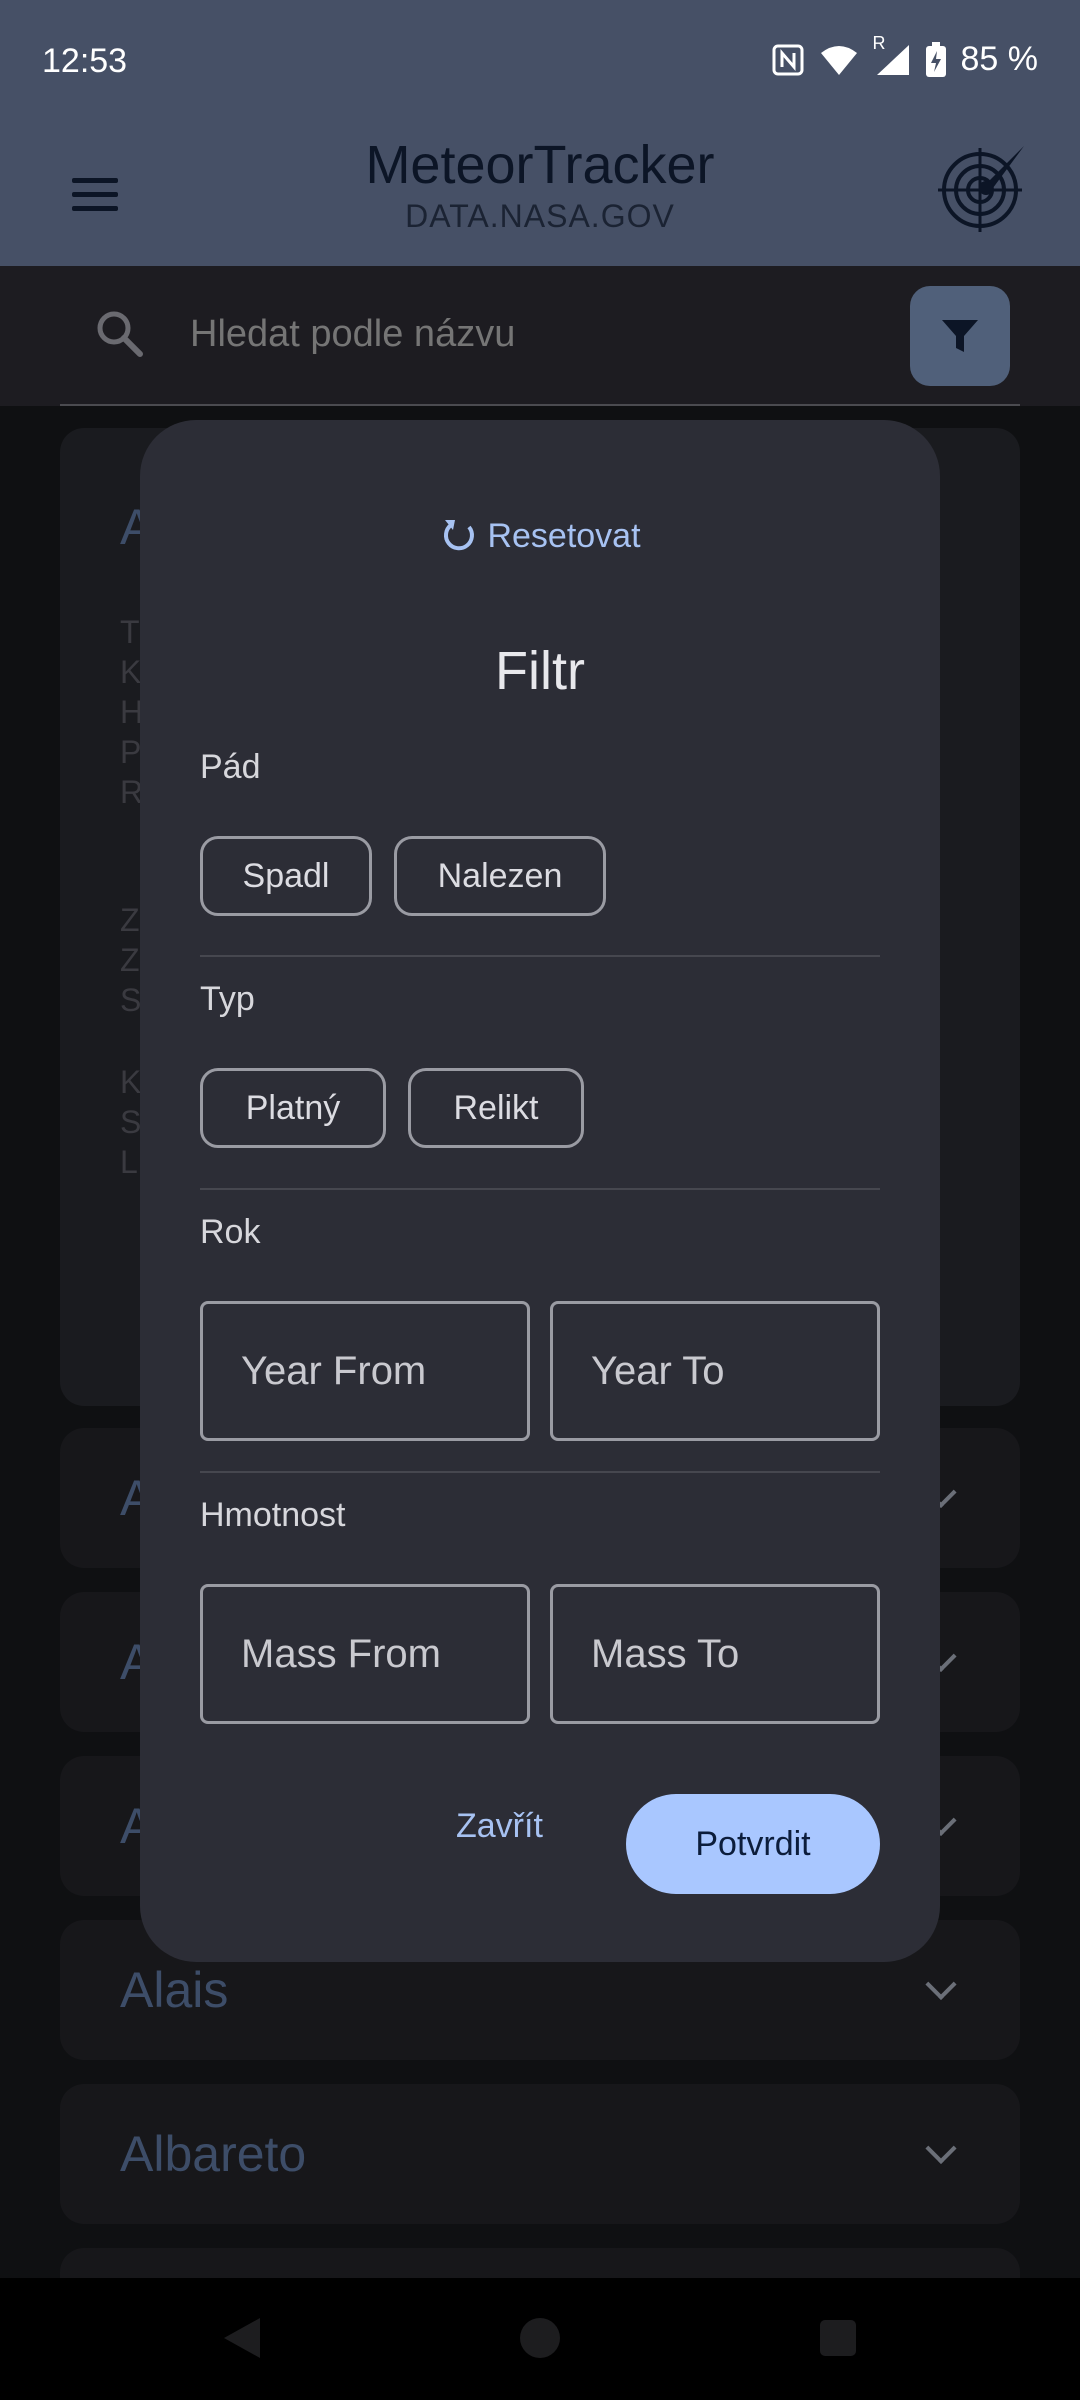 The width and height of the screenshot is (1080, 2400). Describe the element at coordinates (540, 216) in the screenshot. I see `app-subtitle: DATA.NASA.GOV` at that location.